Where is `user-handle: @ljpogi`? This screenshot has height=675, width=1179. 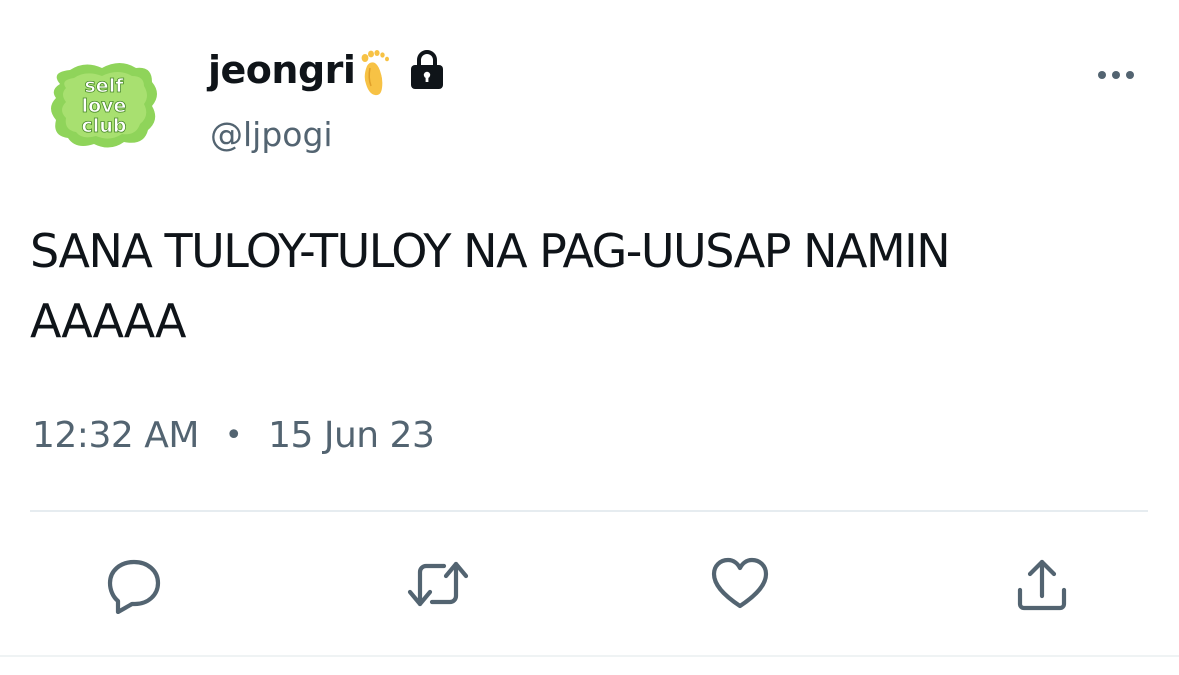
user-handle: @ljpogi is located at coordinates (271, 134).